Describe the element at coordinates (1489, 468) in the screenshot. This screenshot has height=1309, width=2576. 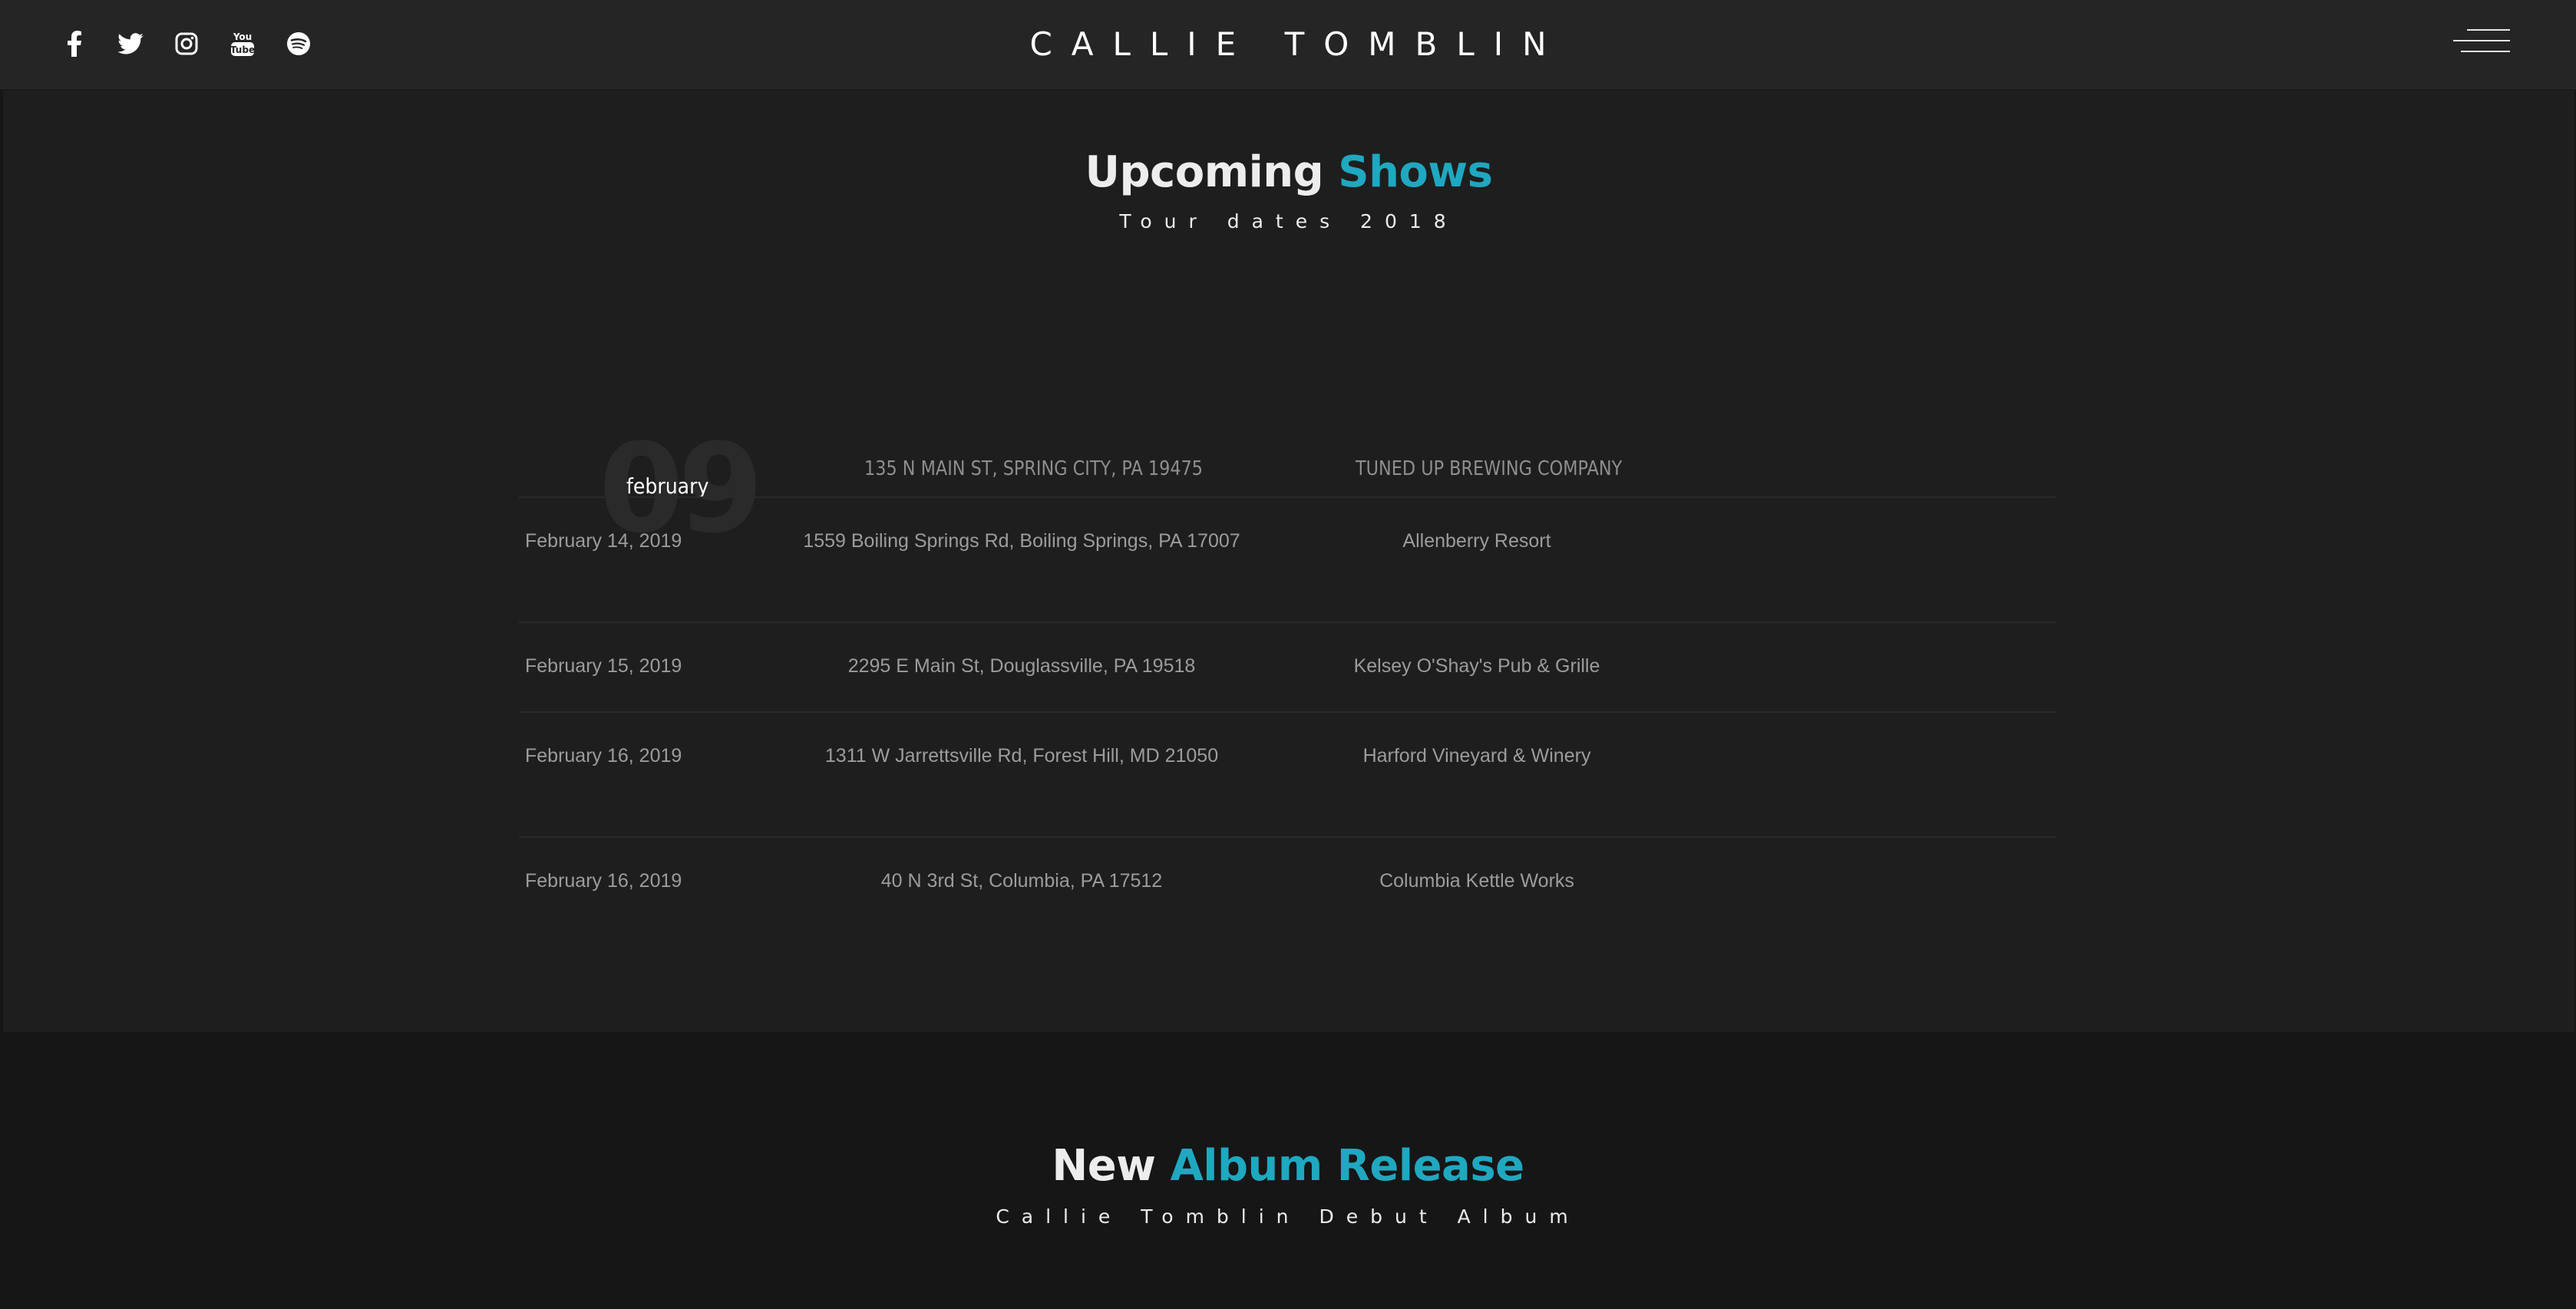
I see `featured-venue: TUNED UP BREWING COMPANY` at that location.